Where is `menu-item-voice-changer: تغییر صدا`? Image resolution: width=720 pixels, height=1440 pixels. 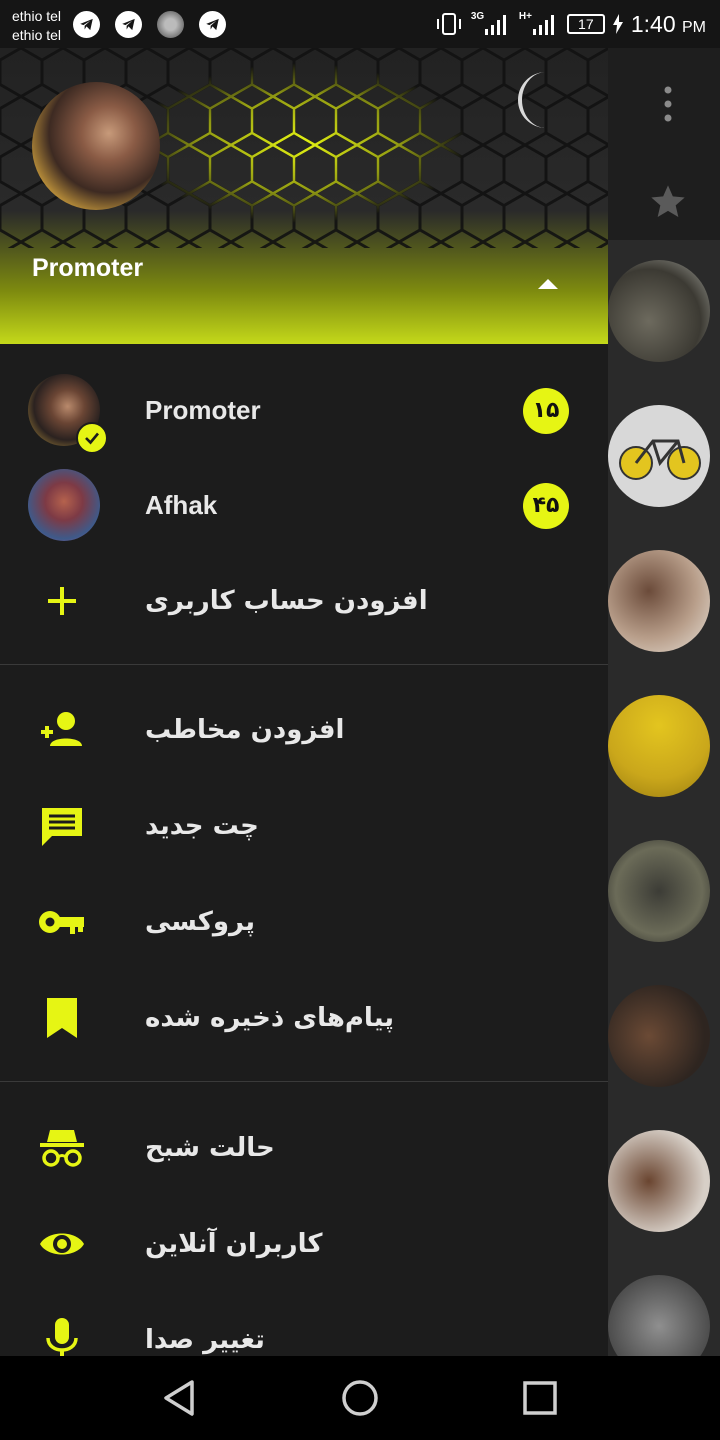
menu-item-voice-changer: تغییر صدا is located at coordinates (304, 1324).